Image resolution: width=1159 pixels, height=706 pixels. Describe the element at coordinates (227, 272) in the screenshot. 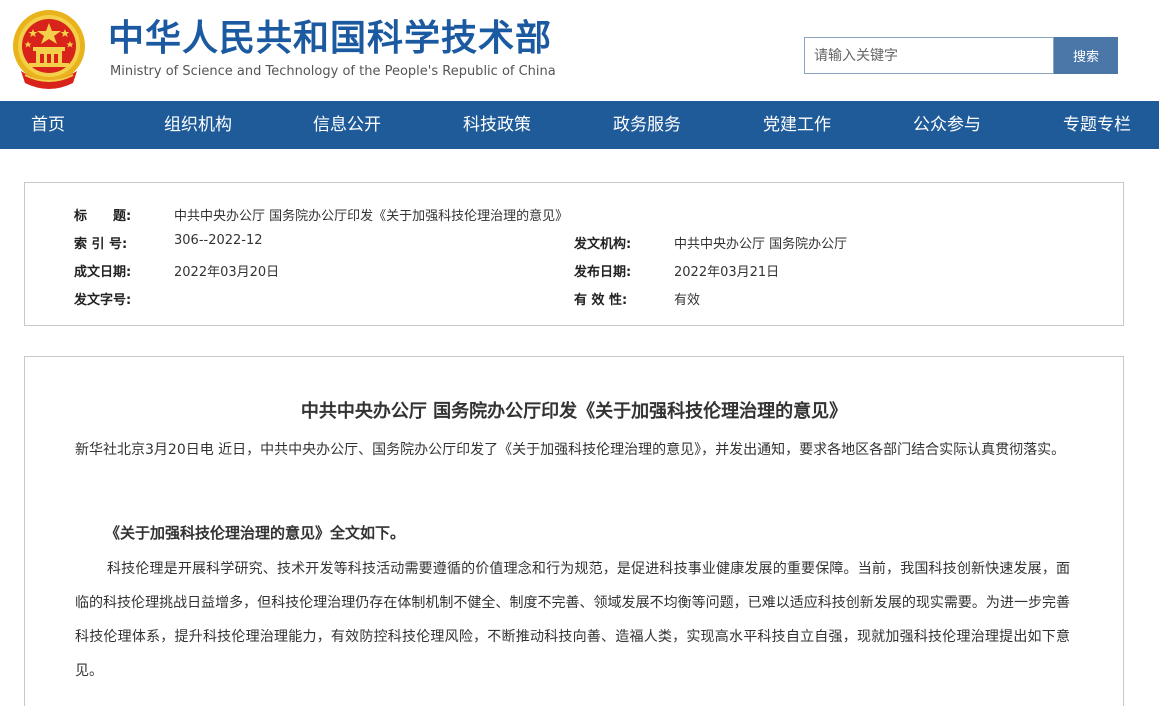

I see `created-date-value: 2022年03月20日` at that location.